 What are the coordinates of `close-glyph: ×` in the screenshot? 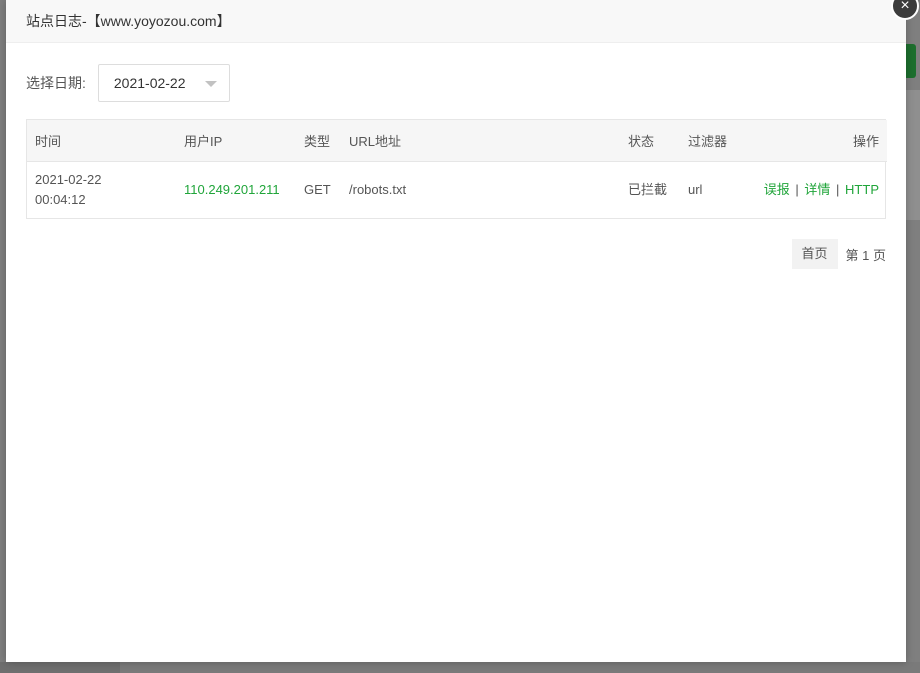 It's located at (905, 7).